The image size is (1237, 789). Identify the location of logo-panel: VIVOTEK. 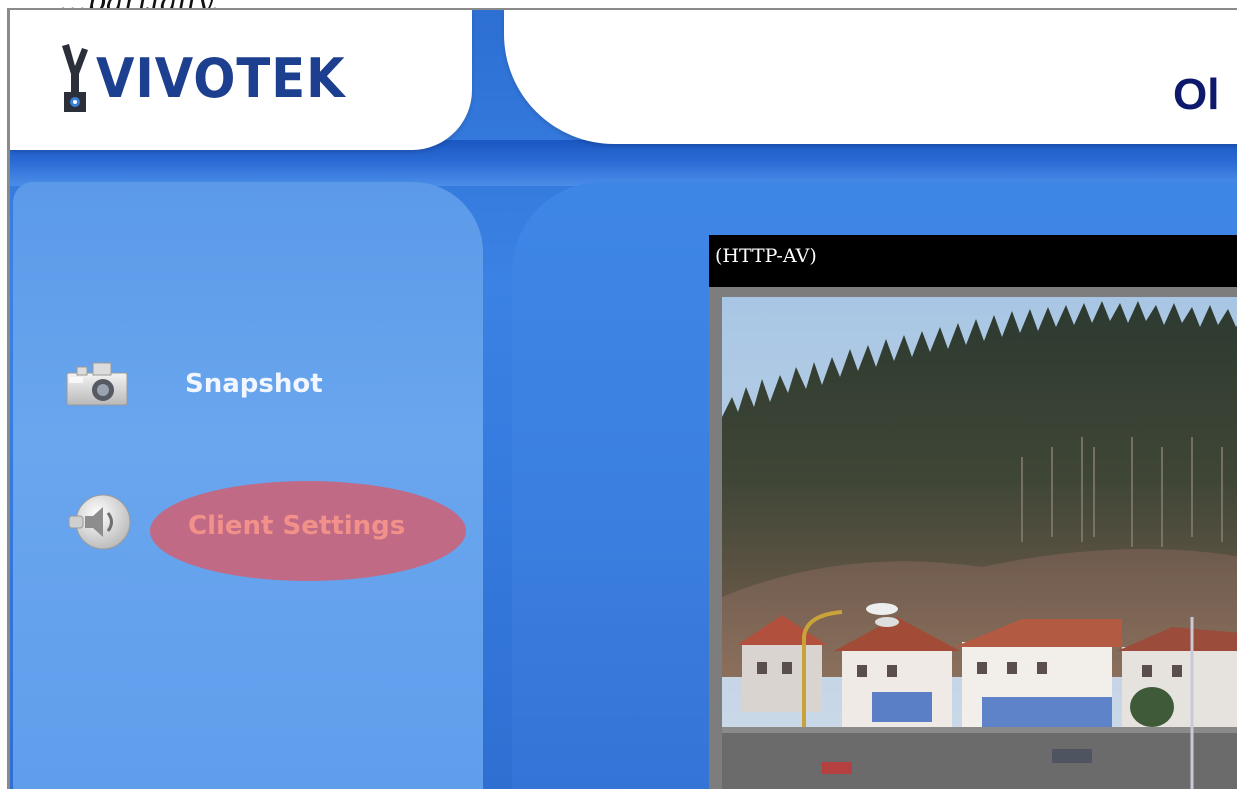
(241, 80).